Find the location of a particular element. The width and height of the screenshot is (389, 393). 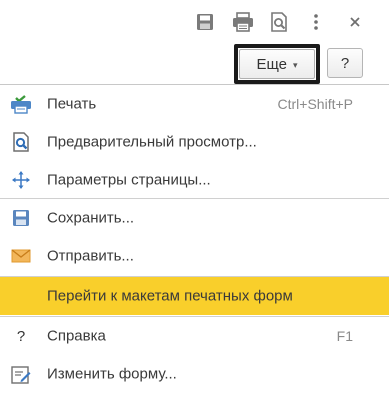

help-button-label: ? is located at coordinates (345, 63).